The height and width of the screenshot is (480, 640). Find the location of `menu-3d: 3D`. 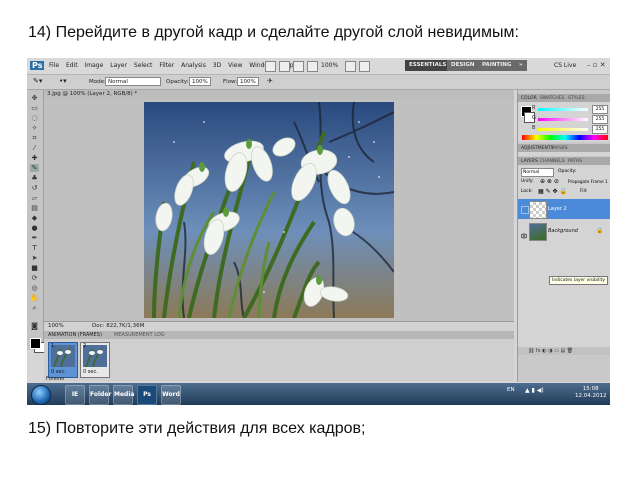

menu-3d: 3D is located at coordinates (217, 65).